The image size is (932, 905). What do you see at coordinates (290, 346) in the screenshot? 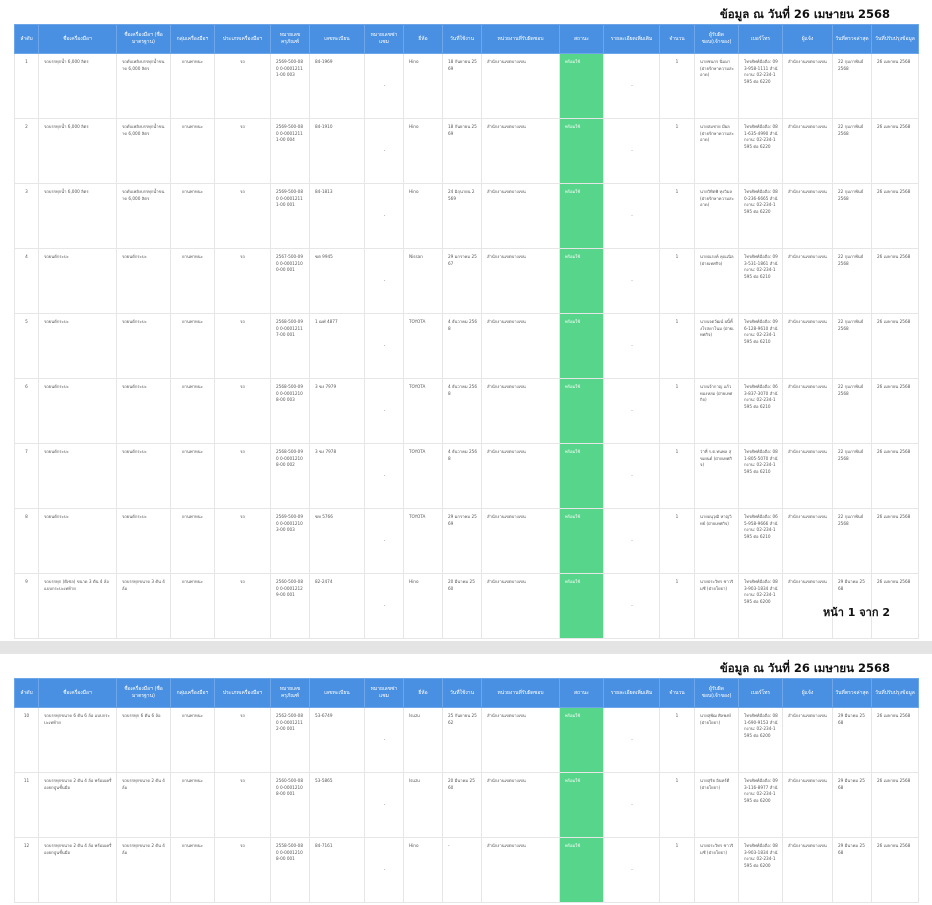
I see `cell-asset-no: 2568-500-090 0-00012117-00 001` at bounding box center [290, 346].